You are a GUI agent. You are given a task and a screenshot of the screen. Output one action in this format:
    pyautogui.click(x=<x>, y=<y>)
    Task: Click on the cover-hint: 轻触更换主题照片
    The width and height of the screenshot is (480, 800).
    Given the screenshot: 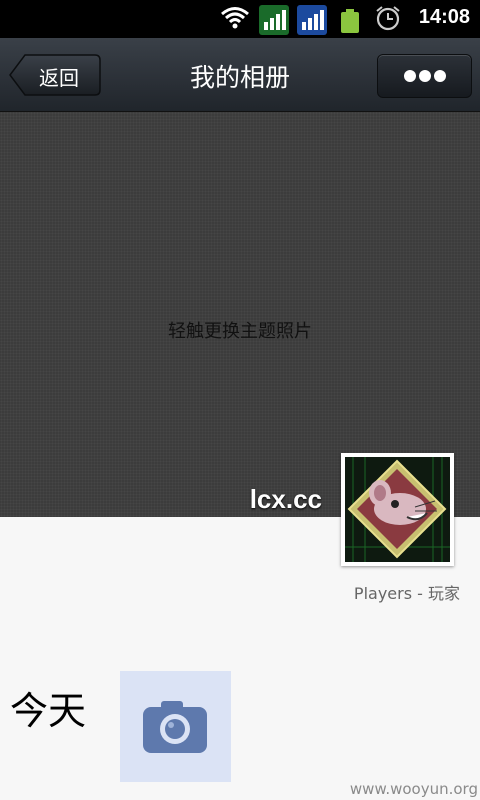 What is the action you would take?
    pyautogui.click(x=240, y=331)
    